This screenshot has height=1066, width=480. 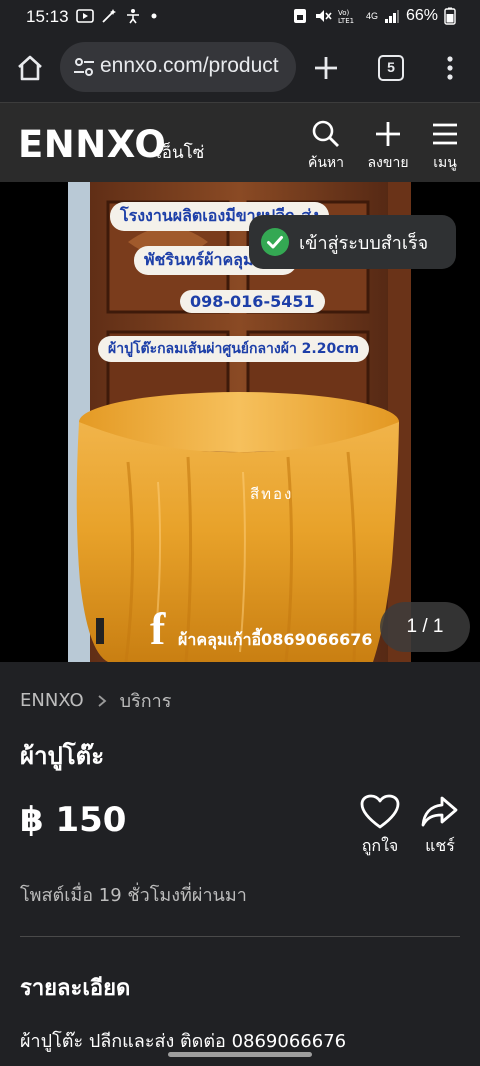 I want to click on battery-level: 66%, so click(x=421, y=15).